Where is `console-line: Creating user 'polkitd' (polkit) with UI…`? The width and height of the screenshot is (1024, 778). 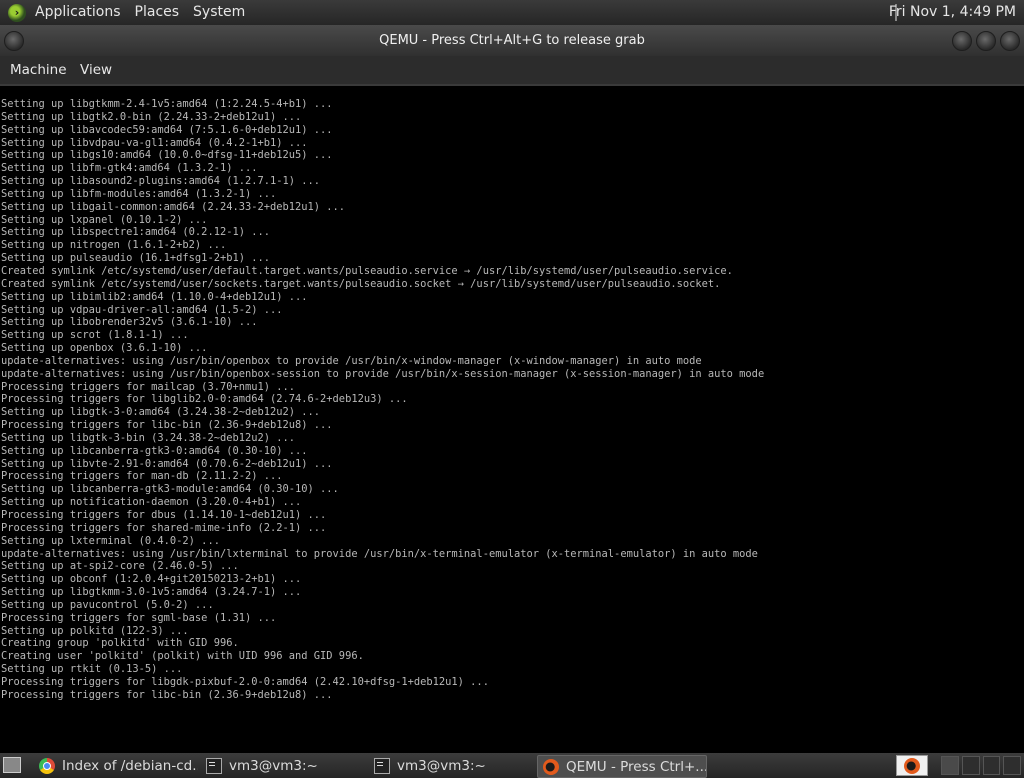
console-line: Creating user 'polkitd' (polkit) with UI… is located at coordinates (182, 656).